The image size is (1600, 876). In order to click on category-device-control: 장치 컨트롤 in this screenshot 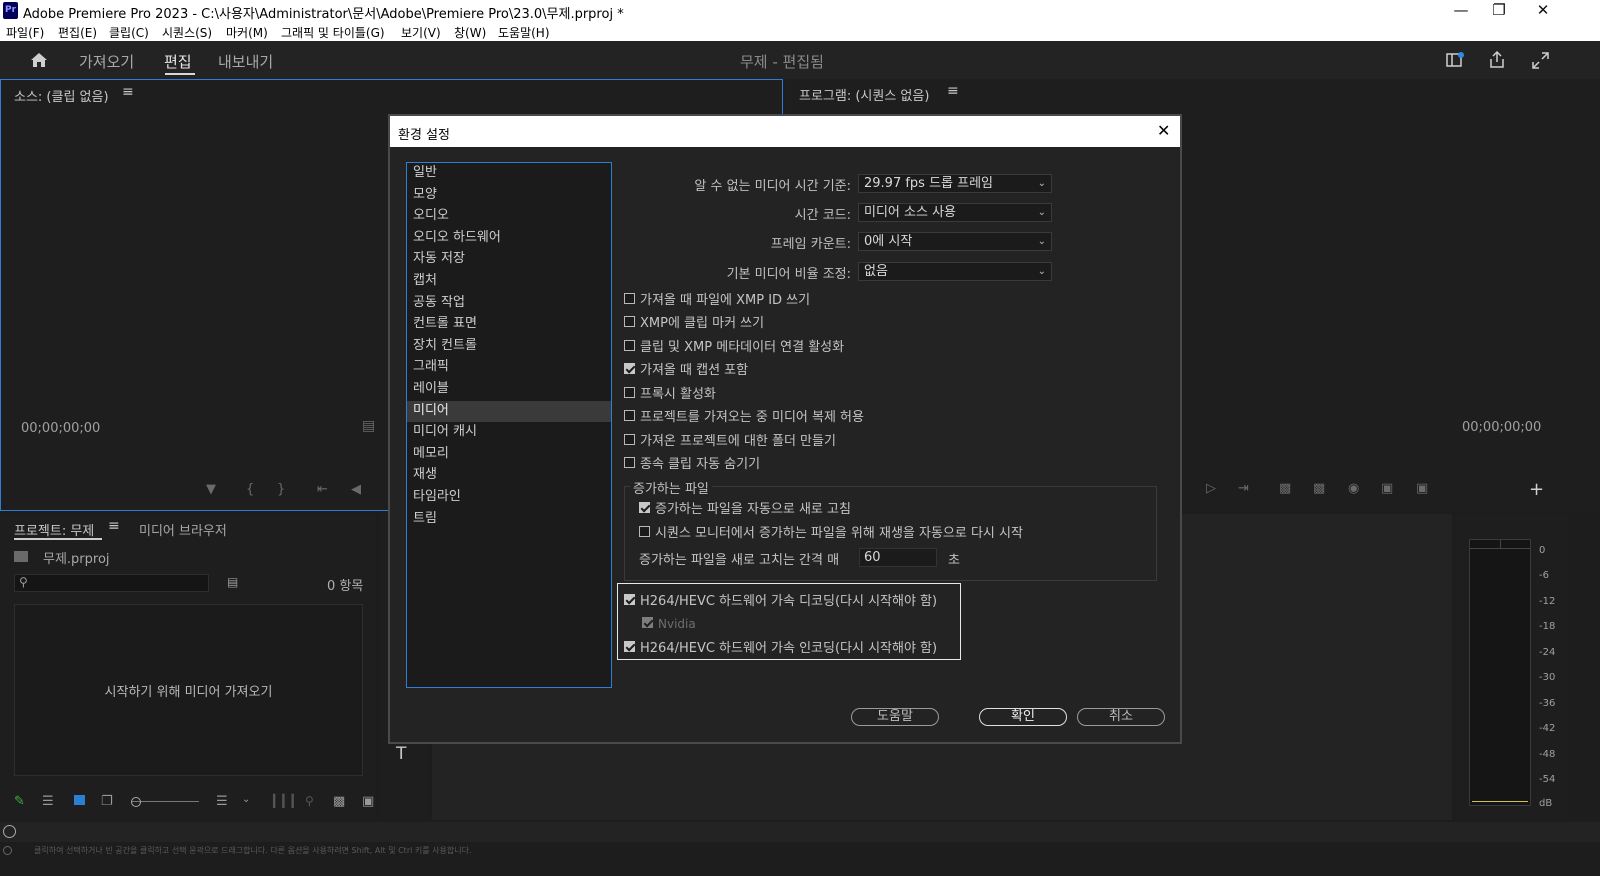, I will do `click(509, 346)`.